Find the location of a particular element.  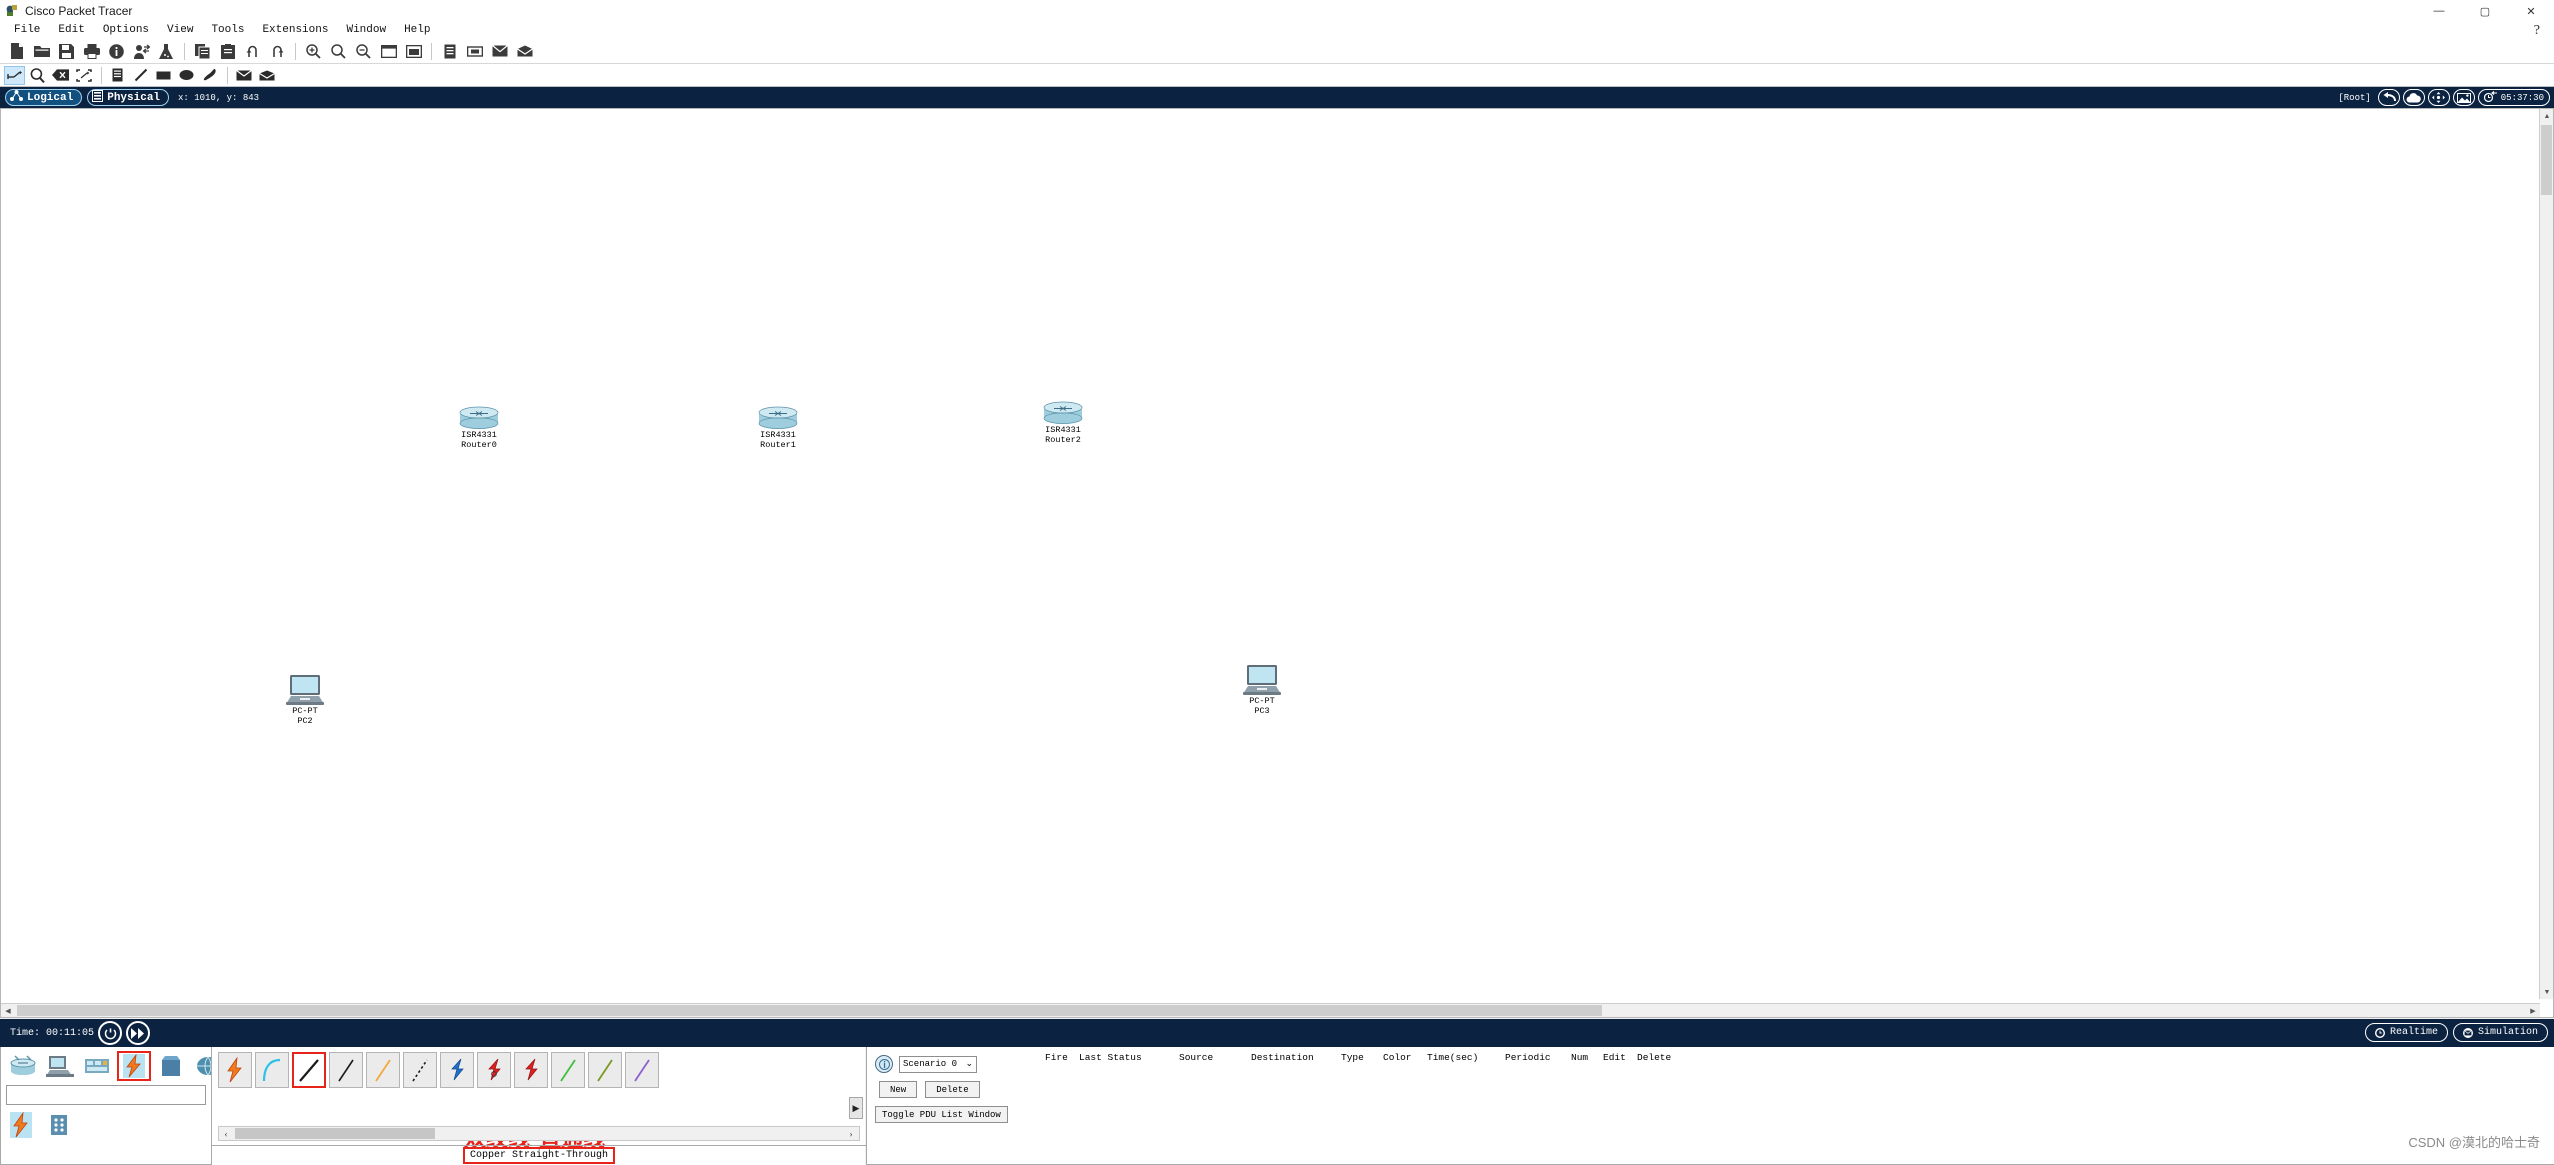

copper-cross-icon is located at coordinates (346, 1070).